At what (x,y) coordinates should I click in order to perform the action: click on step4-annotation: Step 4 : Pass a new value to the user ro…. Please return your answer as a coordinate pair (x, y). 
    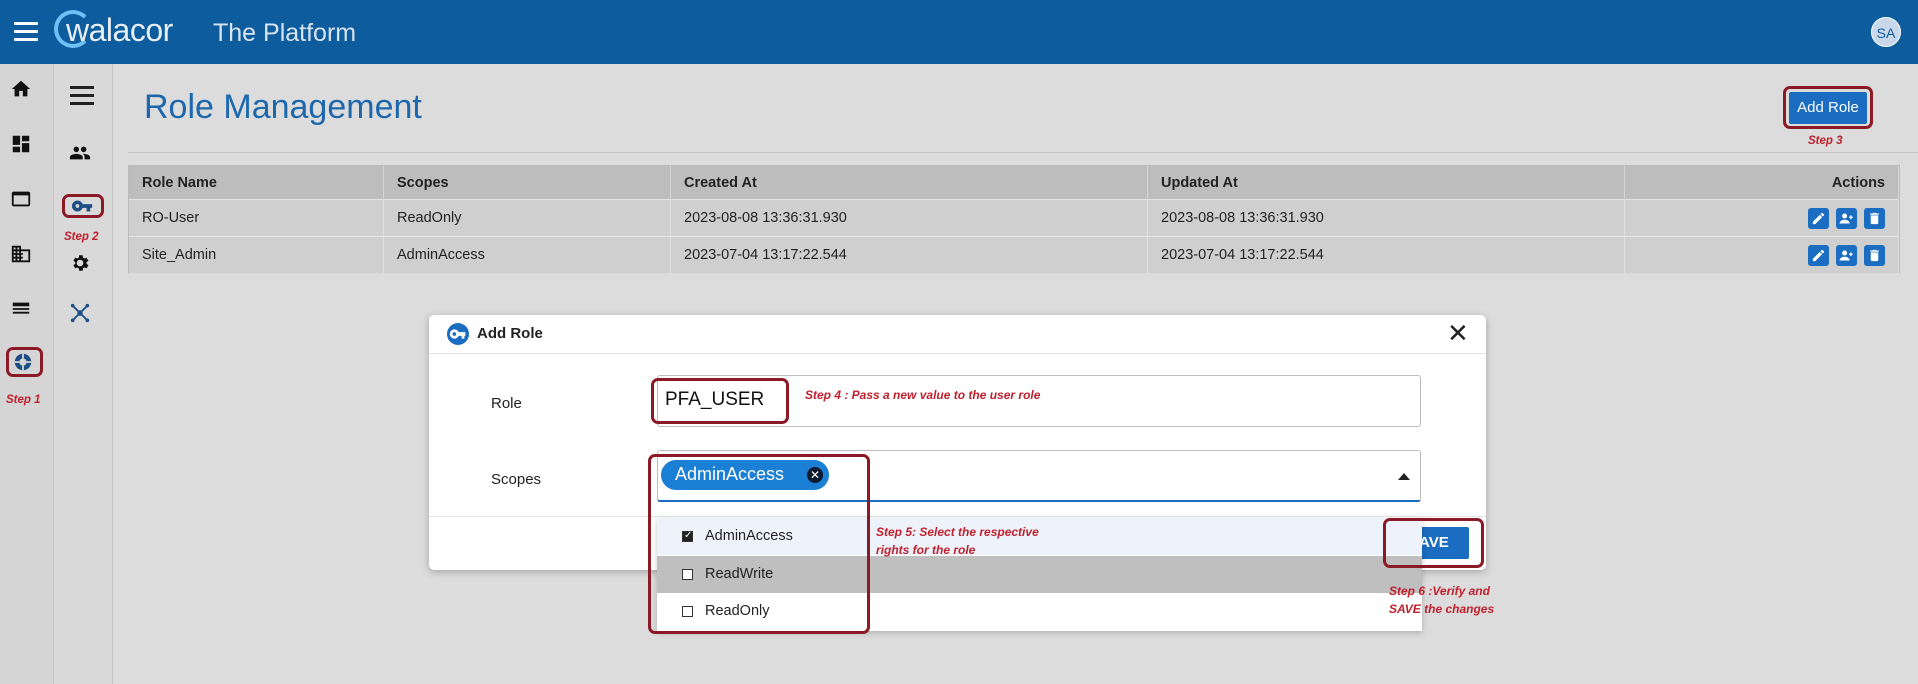
    Looking at the image, I should click on (923, 395).